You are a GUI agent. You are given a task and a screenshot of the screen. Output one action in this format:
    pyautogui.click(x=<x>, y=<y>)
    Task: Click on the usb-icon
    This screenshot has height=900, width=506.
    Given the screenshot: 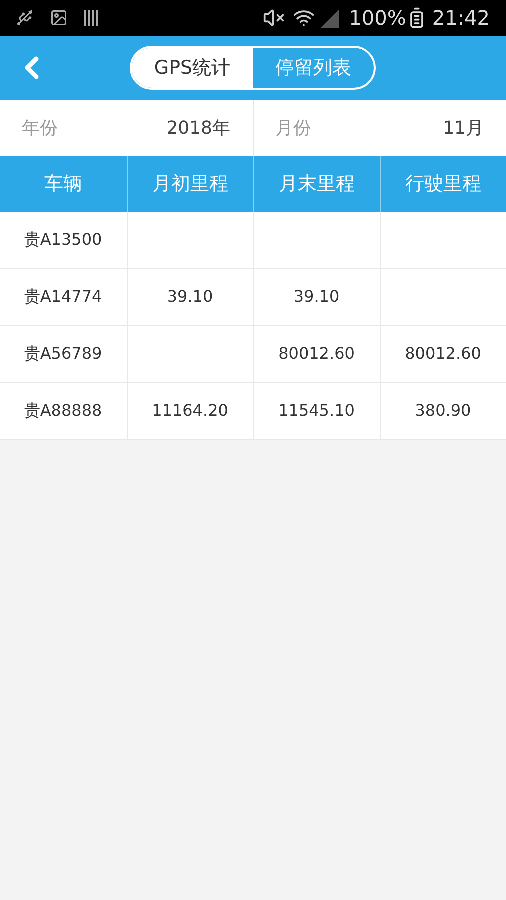 What is the action you would take?
    pyautogui.click(x=25, y=18)
    